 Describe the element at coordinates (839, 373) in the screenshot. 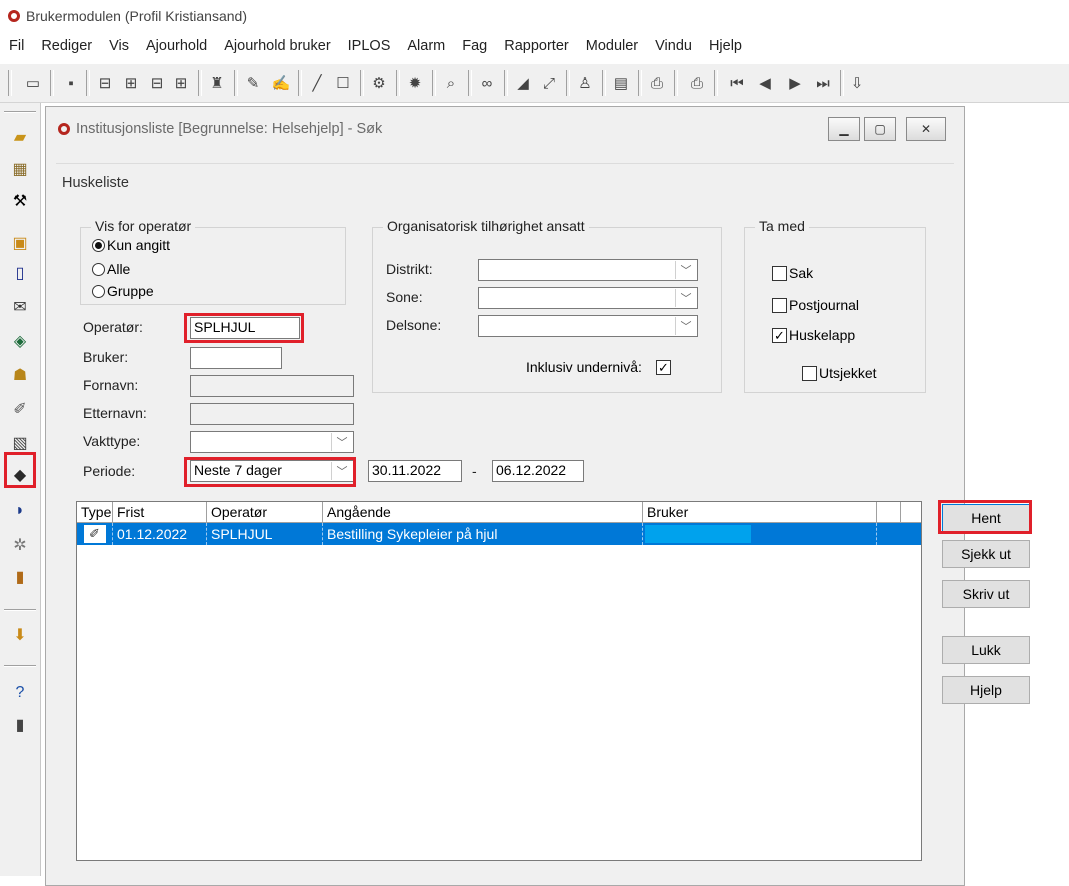

I see `utsjekket-checkbox: Utsjekket` at that location.